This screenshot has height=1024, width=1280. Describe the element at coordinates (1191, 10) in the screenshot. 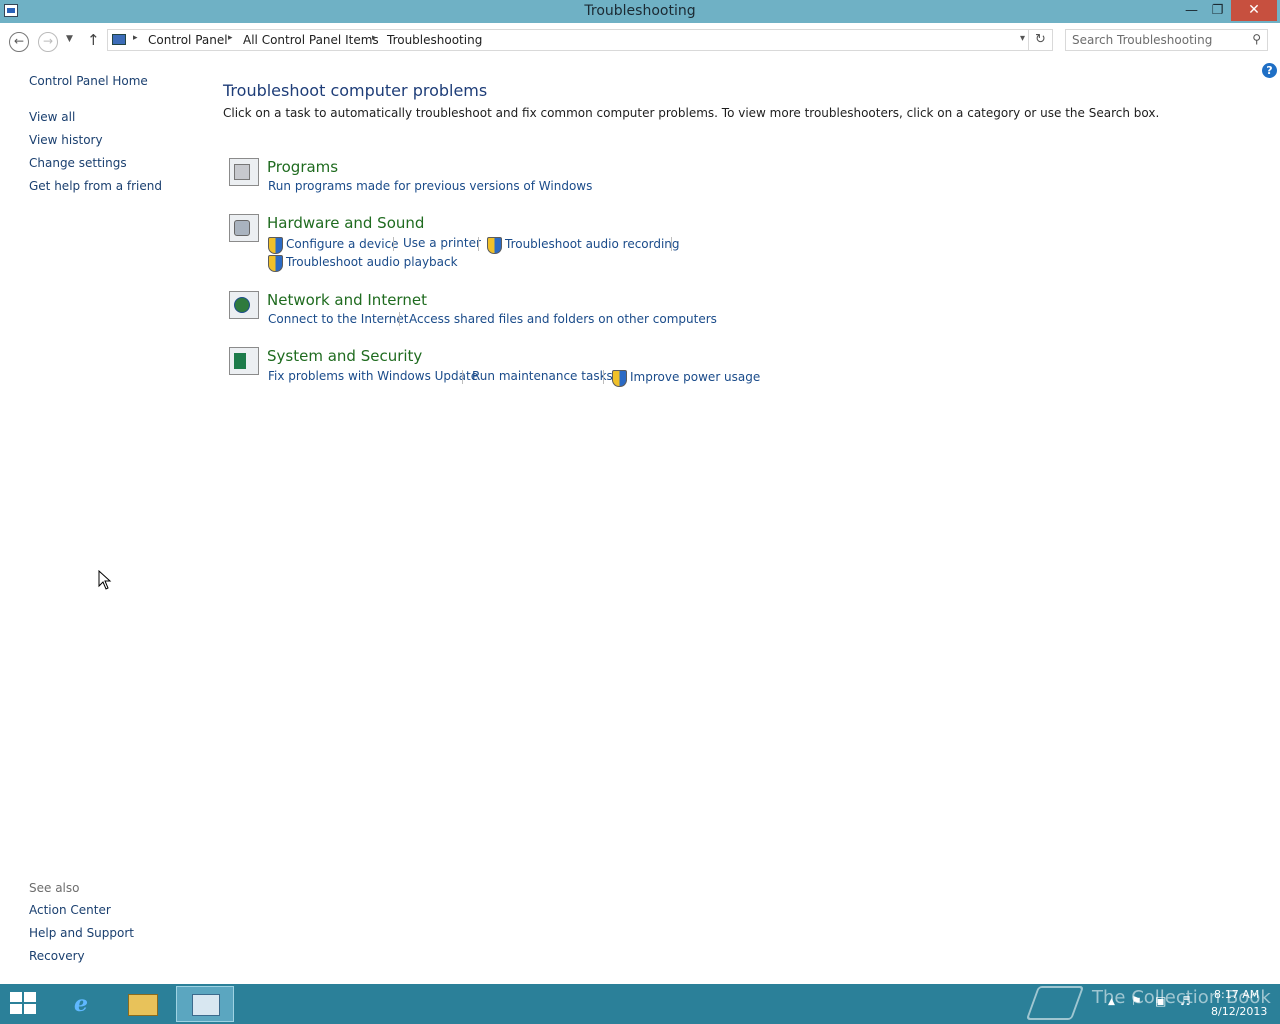

I see `minimize-button: —` at that location.